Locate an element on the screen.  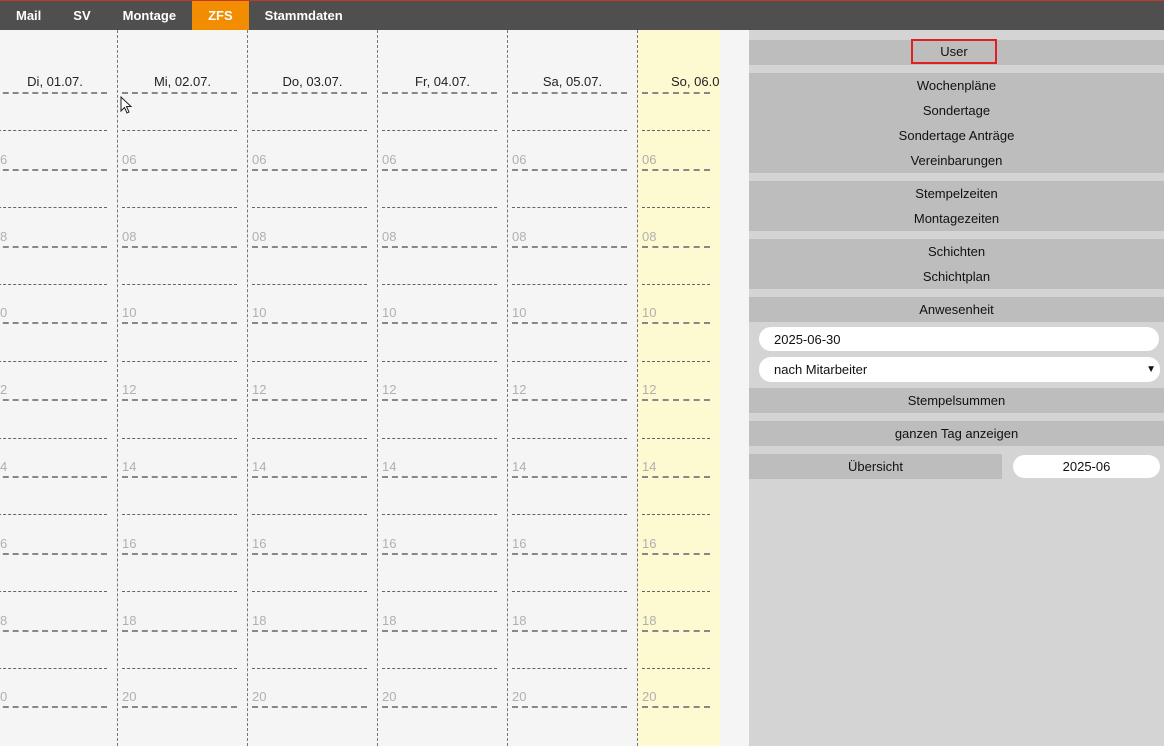
mode-select-value: nach Mitarbeiter is located at coordinates (821, 369).